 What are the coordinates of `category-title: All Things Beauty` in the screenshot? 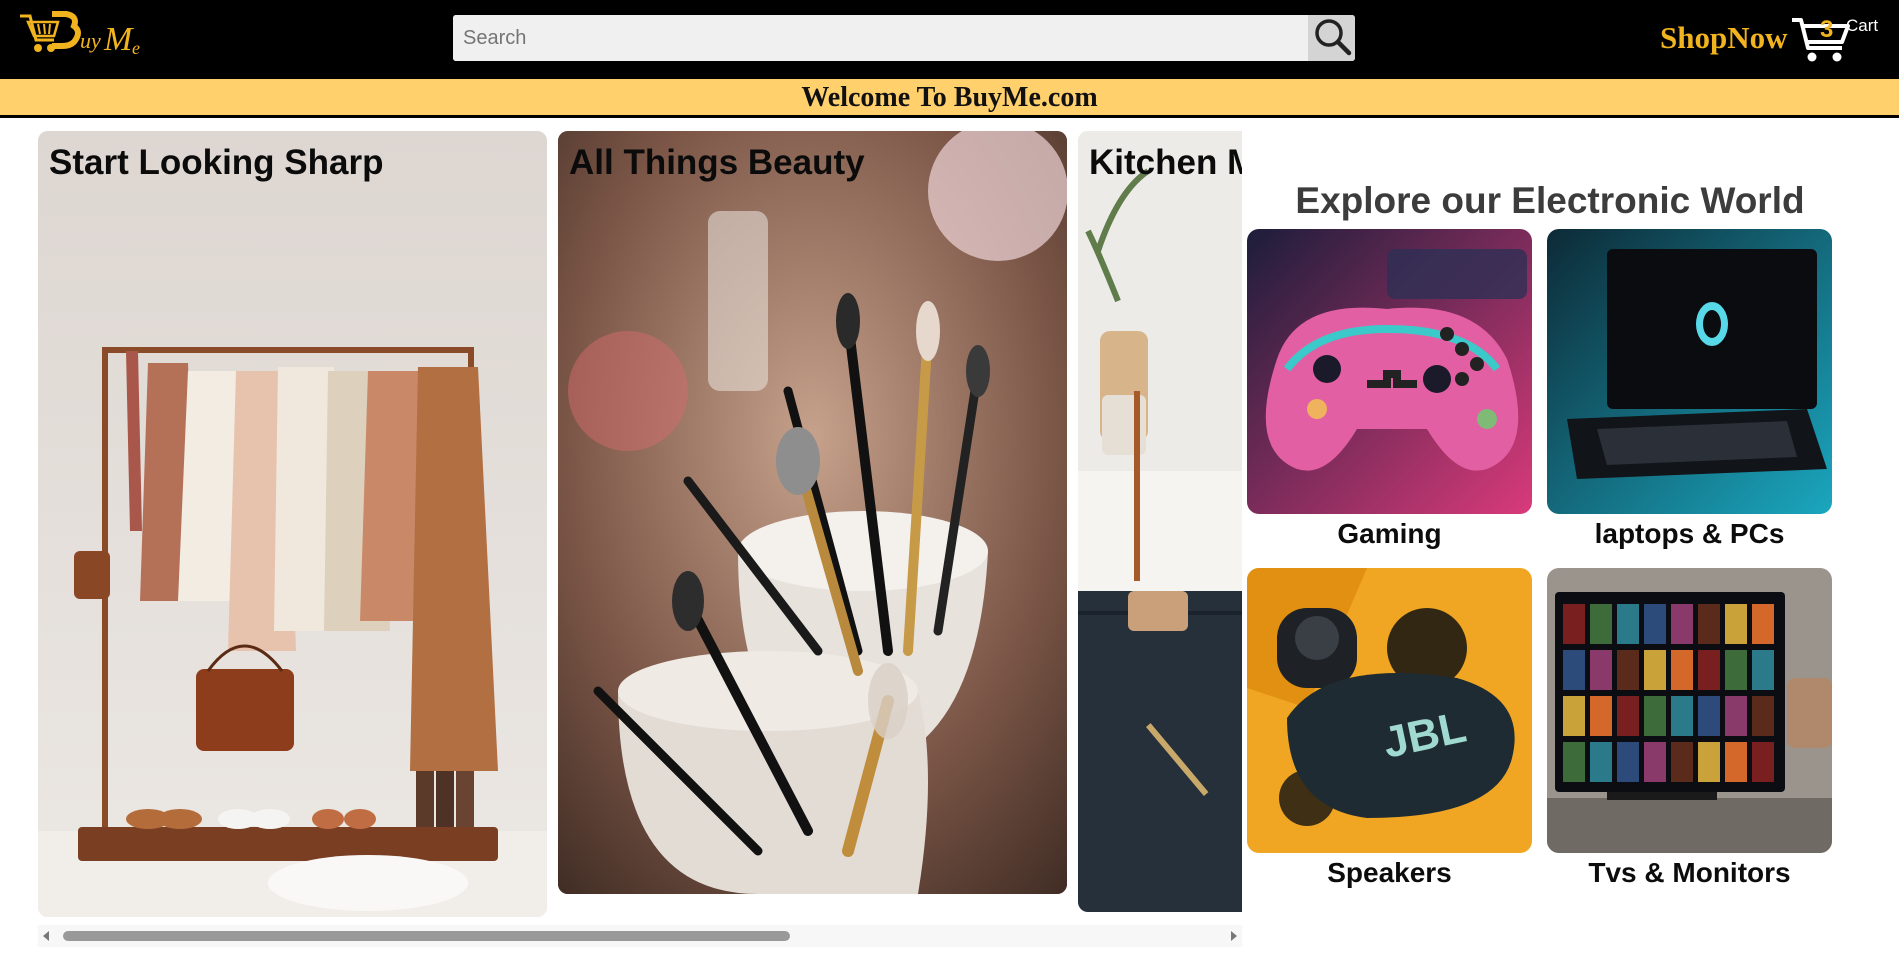 It's located at (717, 162).